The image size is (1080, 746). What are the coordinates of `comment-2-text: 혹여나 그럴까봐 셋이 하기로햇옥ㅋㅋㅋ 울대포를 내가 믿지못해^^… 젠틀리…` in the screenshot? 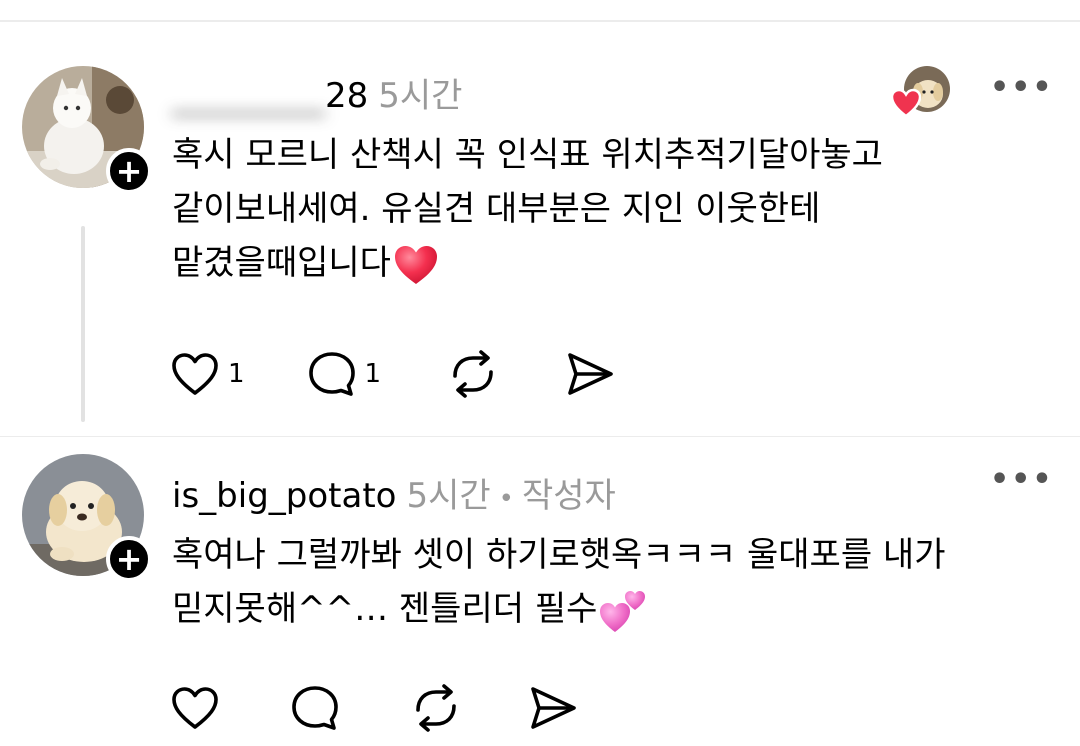 It's located at (558, 582).